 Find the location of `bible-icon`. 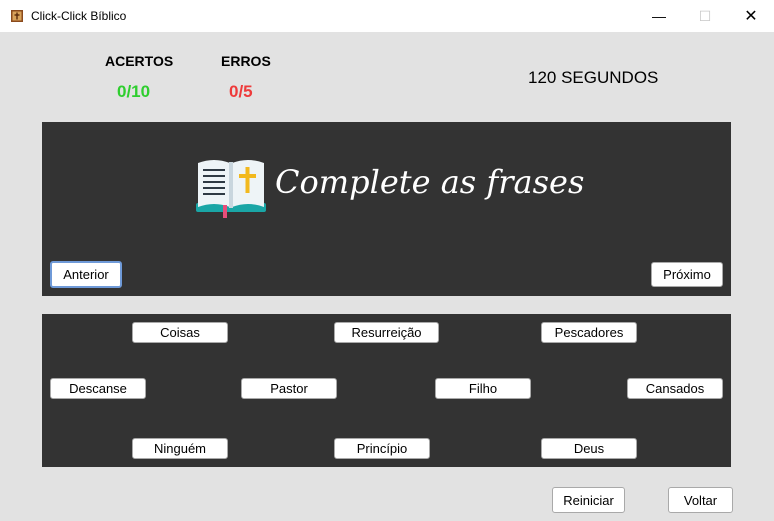

bible-icon is located at coordinates (17, 16).